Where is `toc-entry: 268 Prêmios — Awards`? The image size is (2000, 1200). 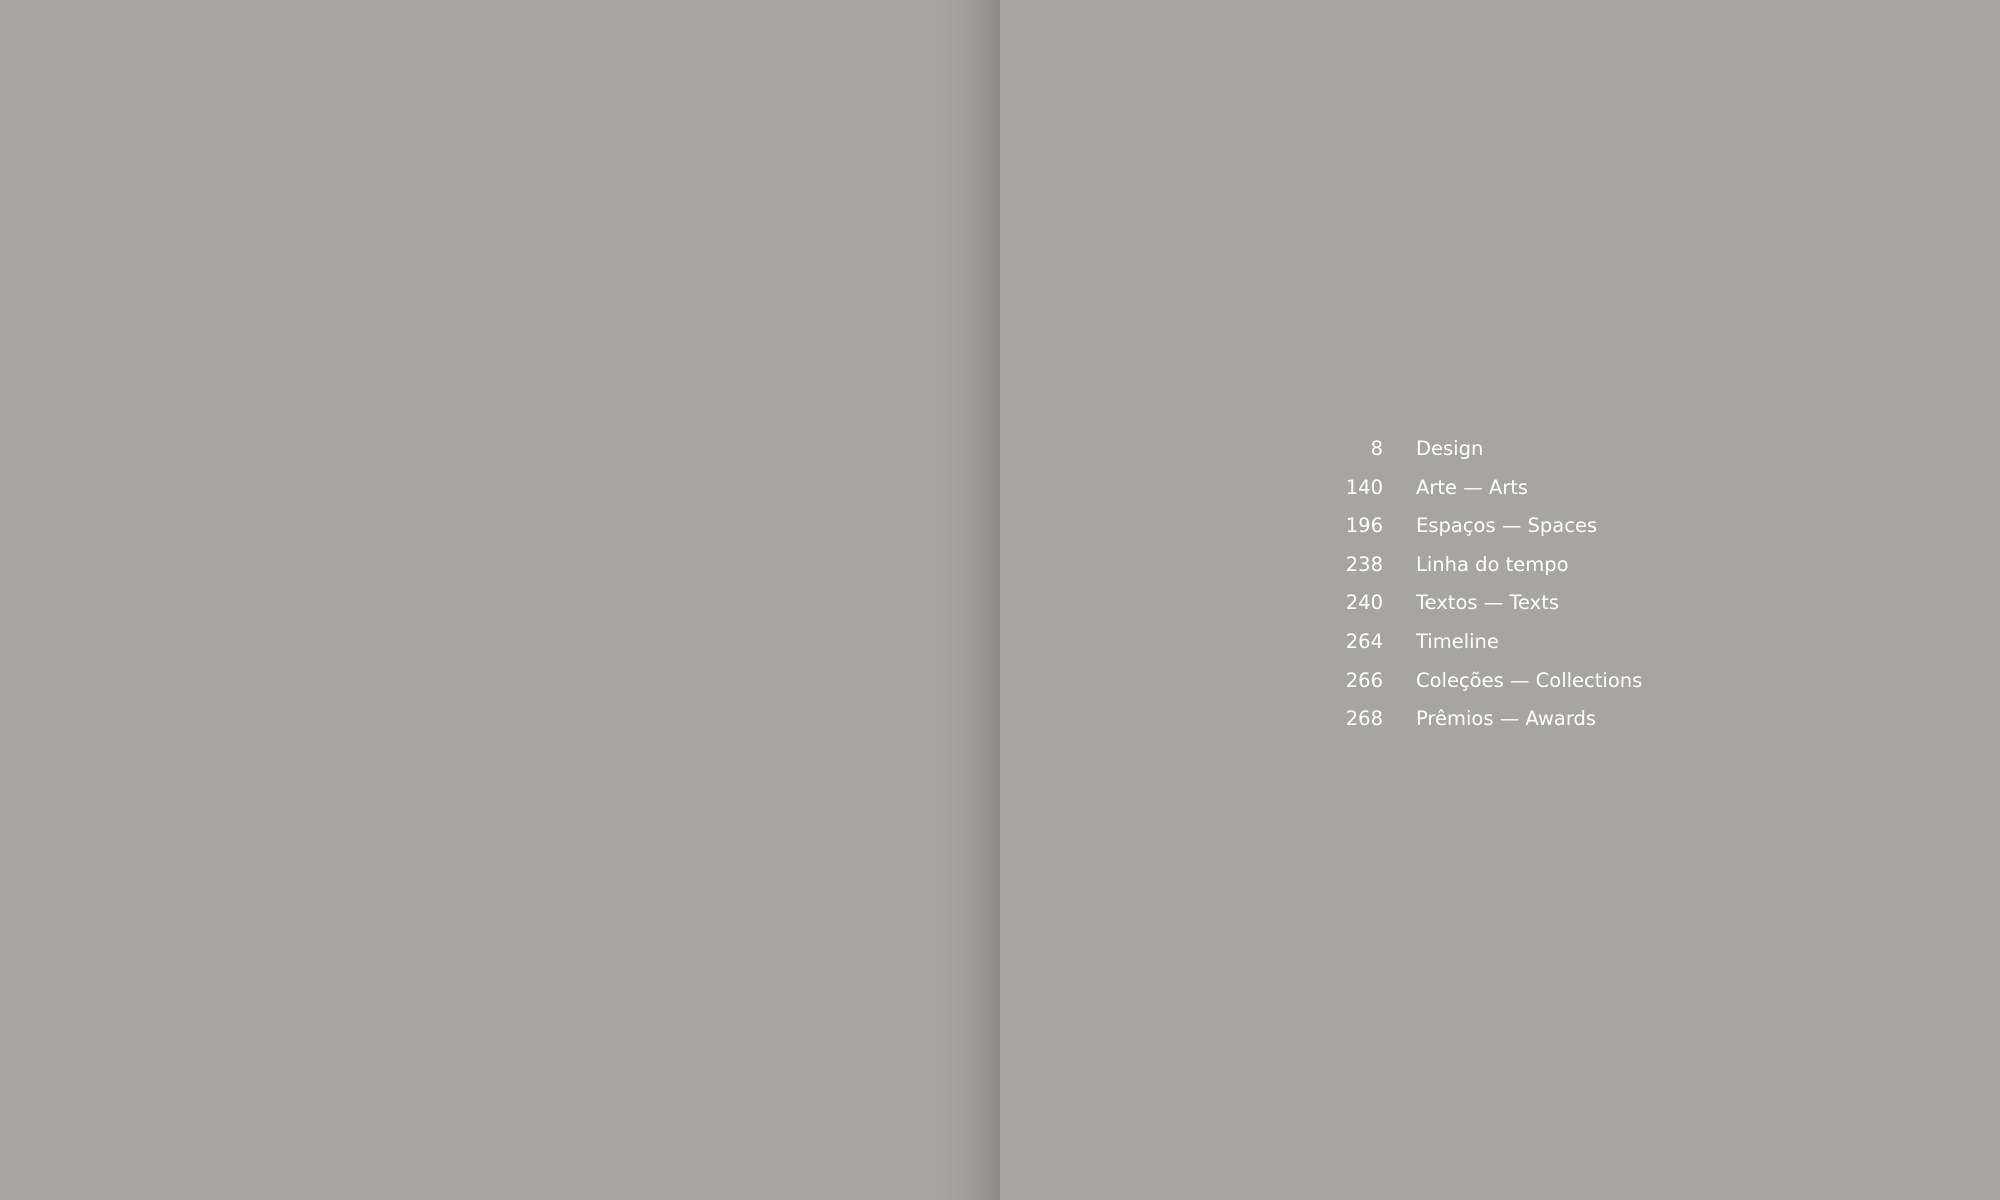
toc-entry: 268 Prêmios — Awards is located at coordinates (1461, 719).